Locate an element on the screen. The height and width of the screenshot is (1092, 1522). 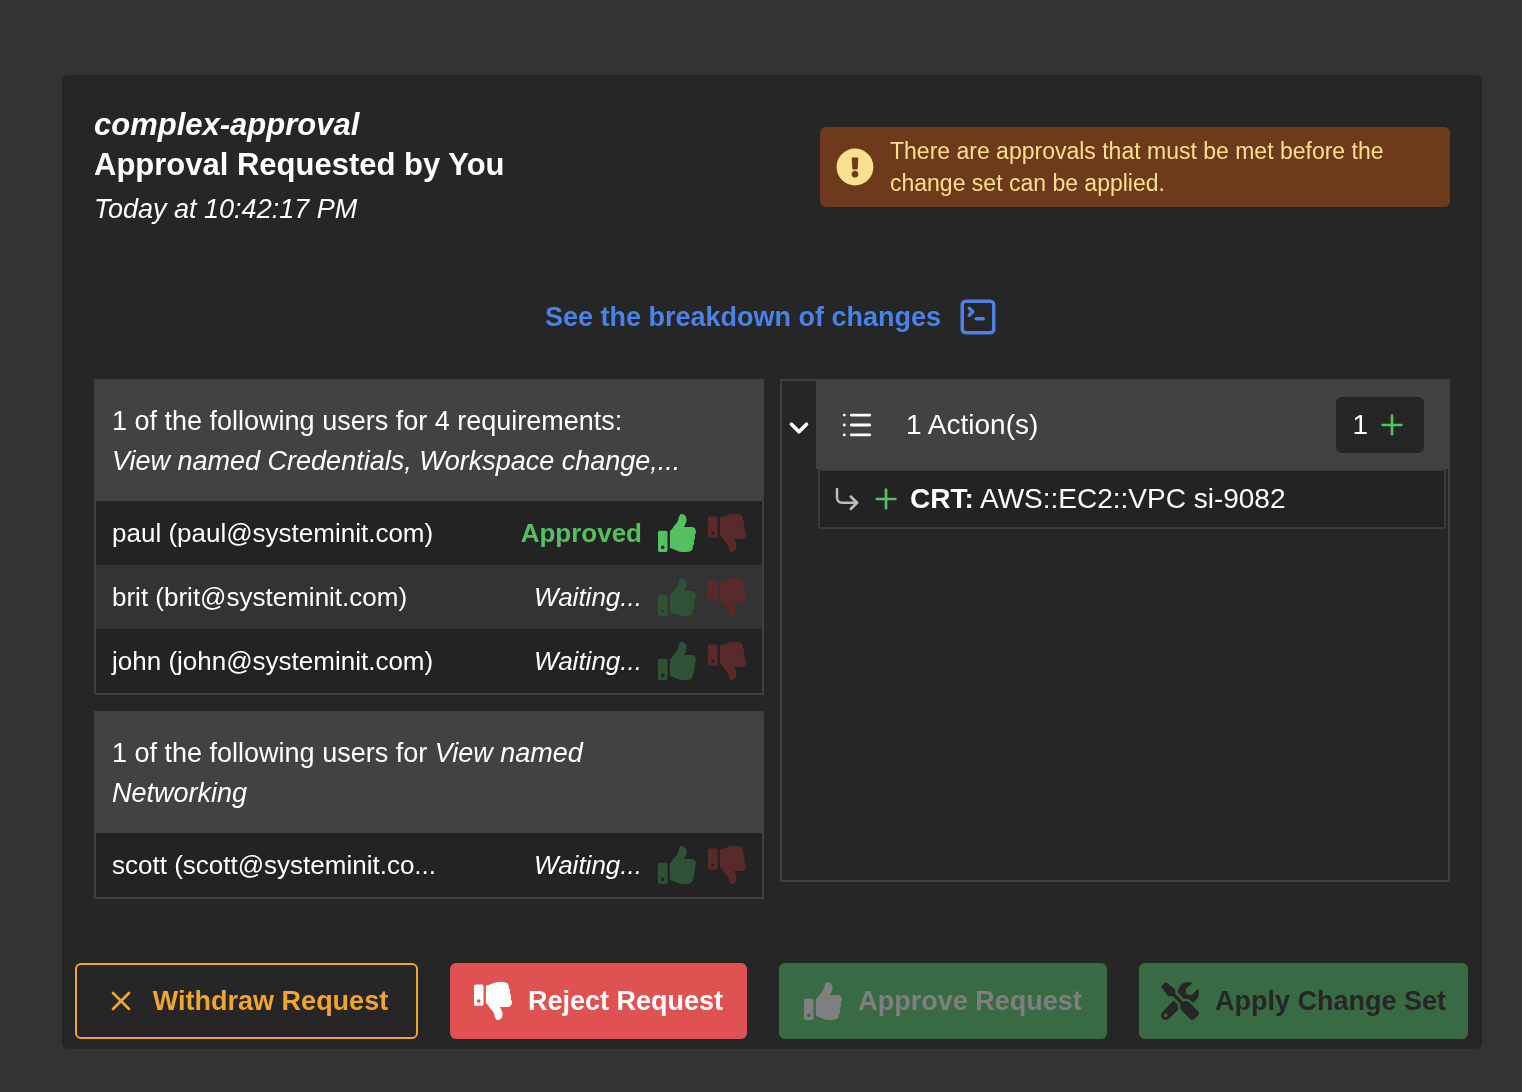
approver-name: paul (paul@systeminit.com) is located at coordinates (273, 533).